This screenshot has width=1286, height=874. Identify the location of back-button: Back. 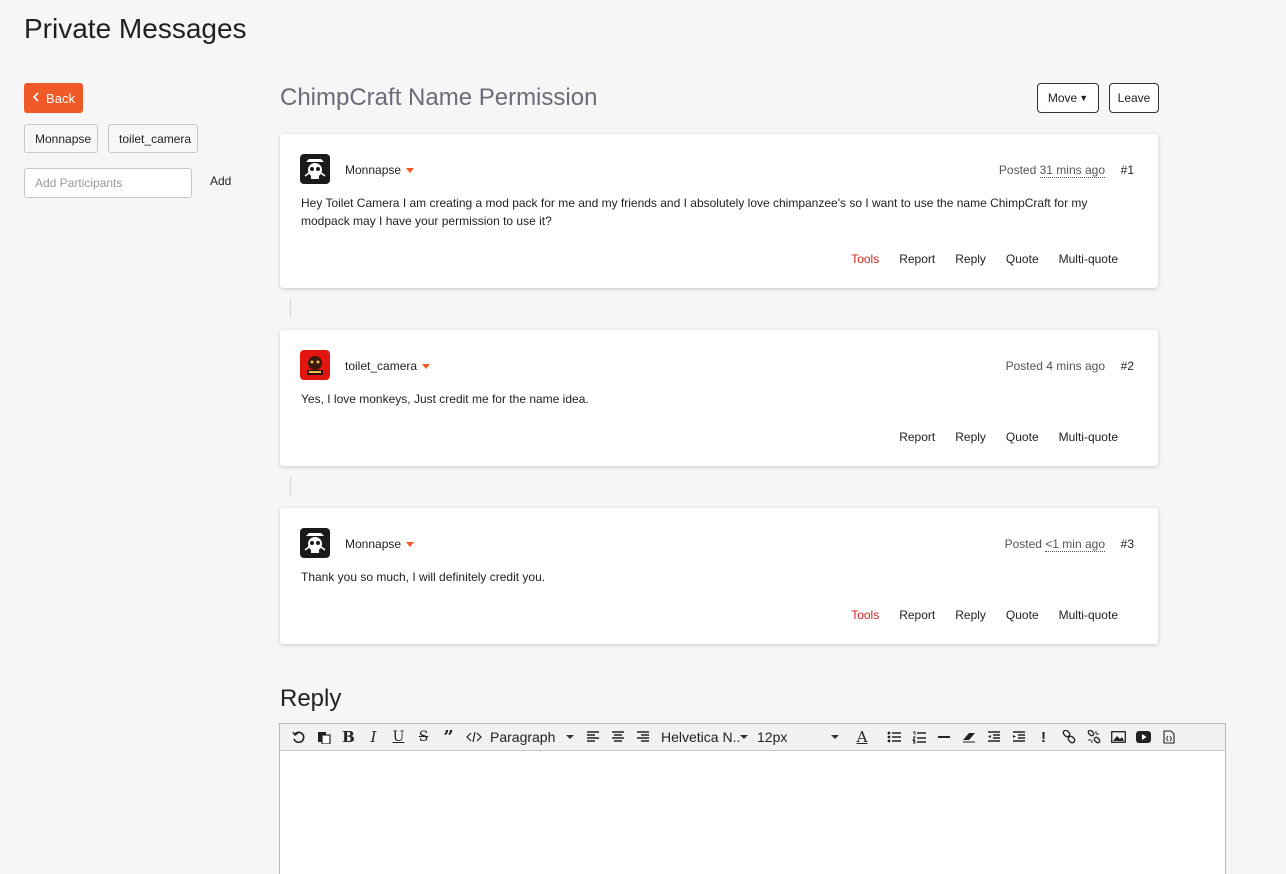
(53, 98).